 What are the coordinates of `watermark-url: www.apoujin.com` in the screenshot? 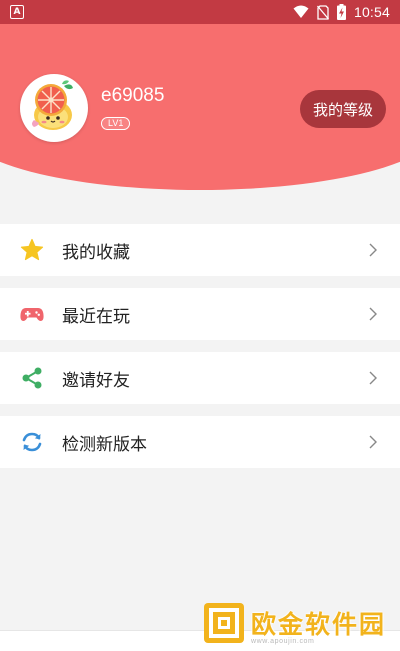 It's located at (283, 641).